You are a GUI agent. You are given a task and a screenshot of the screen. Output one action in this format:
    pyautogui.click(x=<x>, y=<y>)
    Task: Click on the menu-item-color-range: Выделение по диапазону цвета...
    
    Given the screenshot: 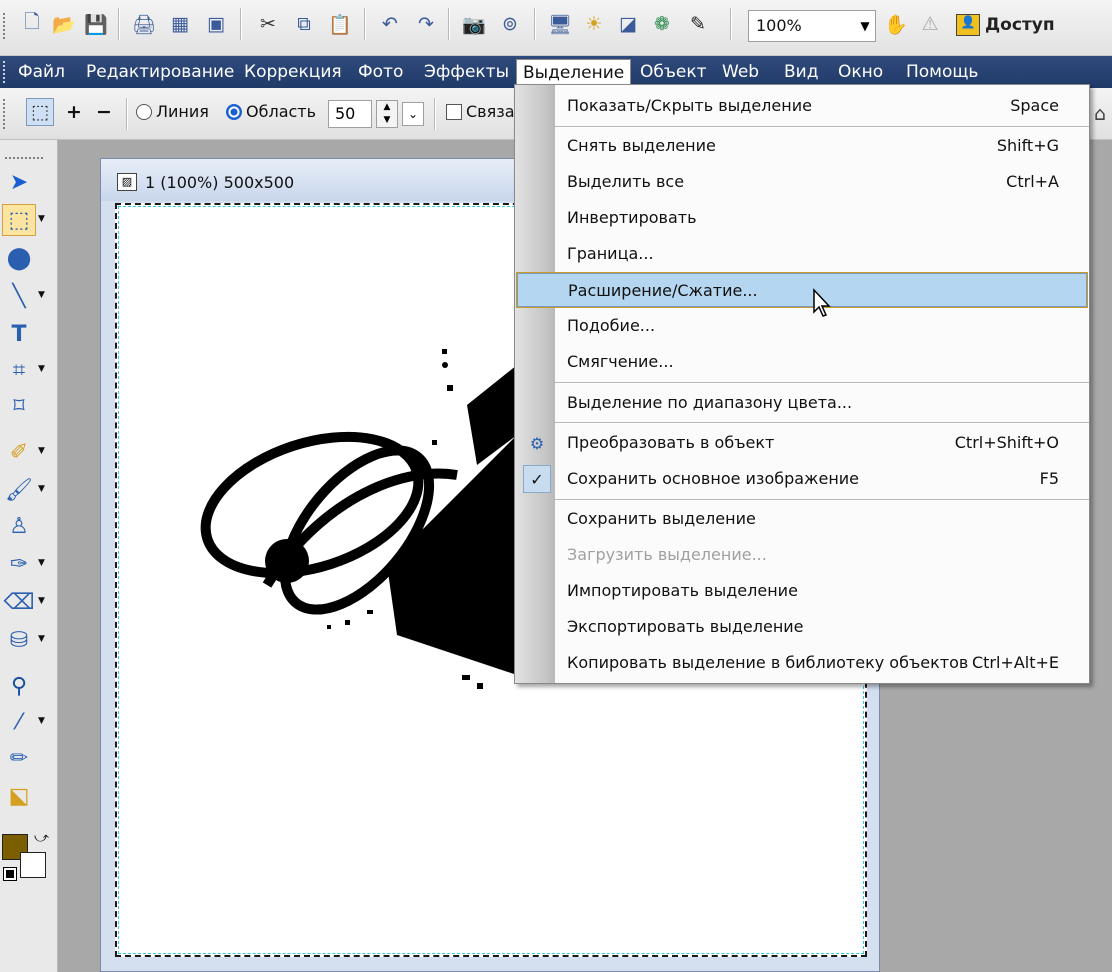 What is the action you would take?
    pyautogui.click(x=802, y=403)
    